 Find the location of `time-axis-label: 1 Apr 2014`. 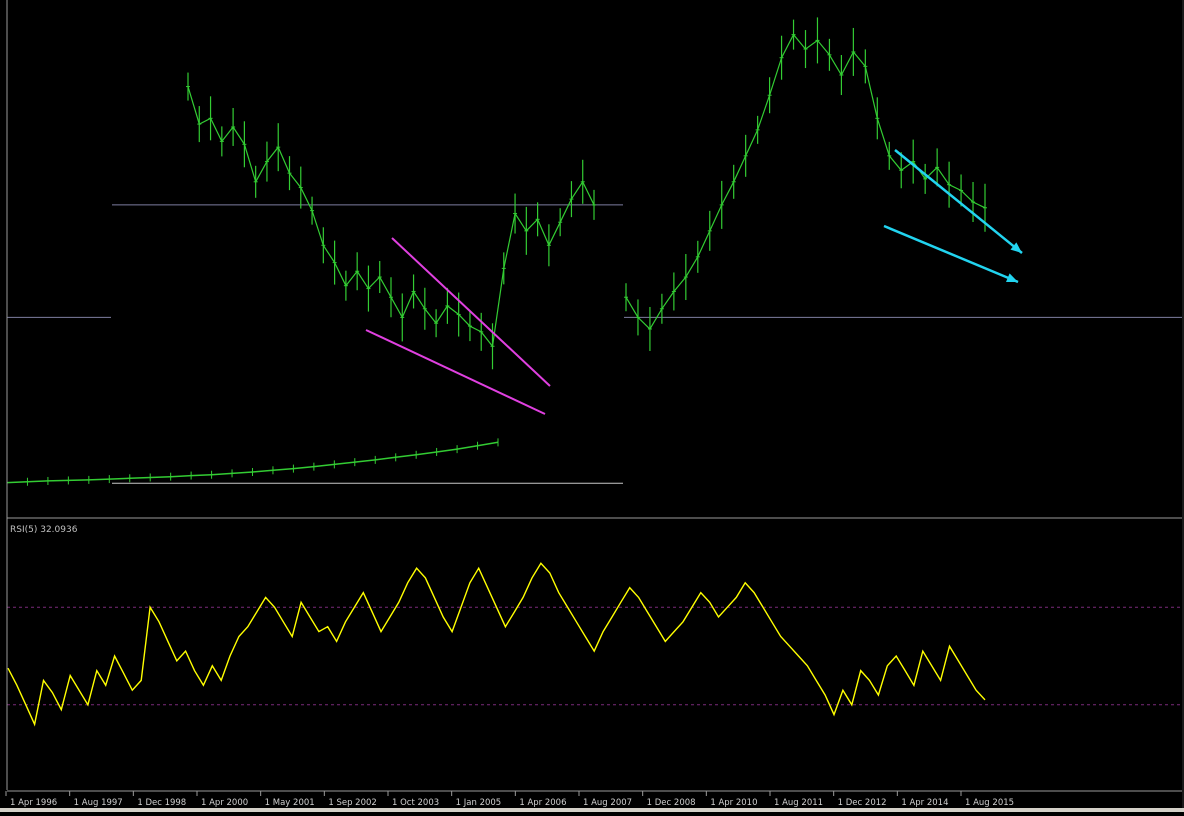

time-axis-label: 1 Apr 2014 is located at coordinates (924, 803).